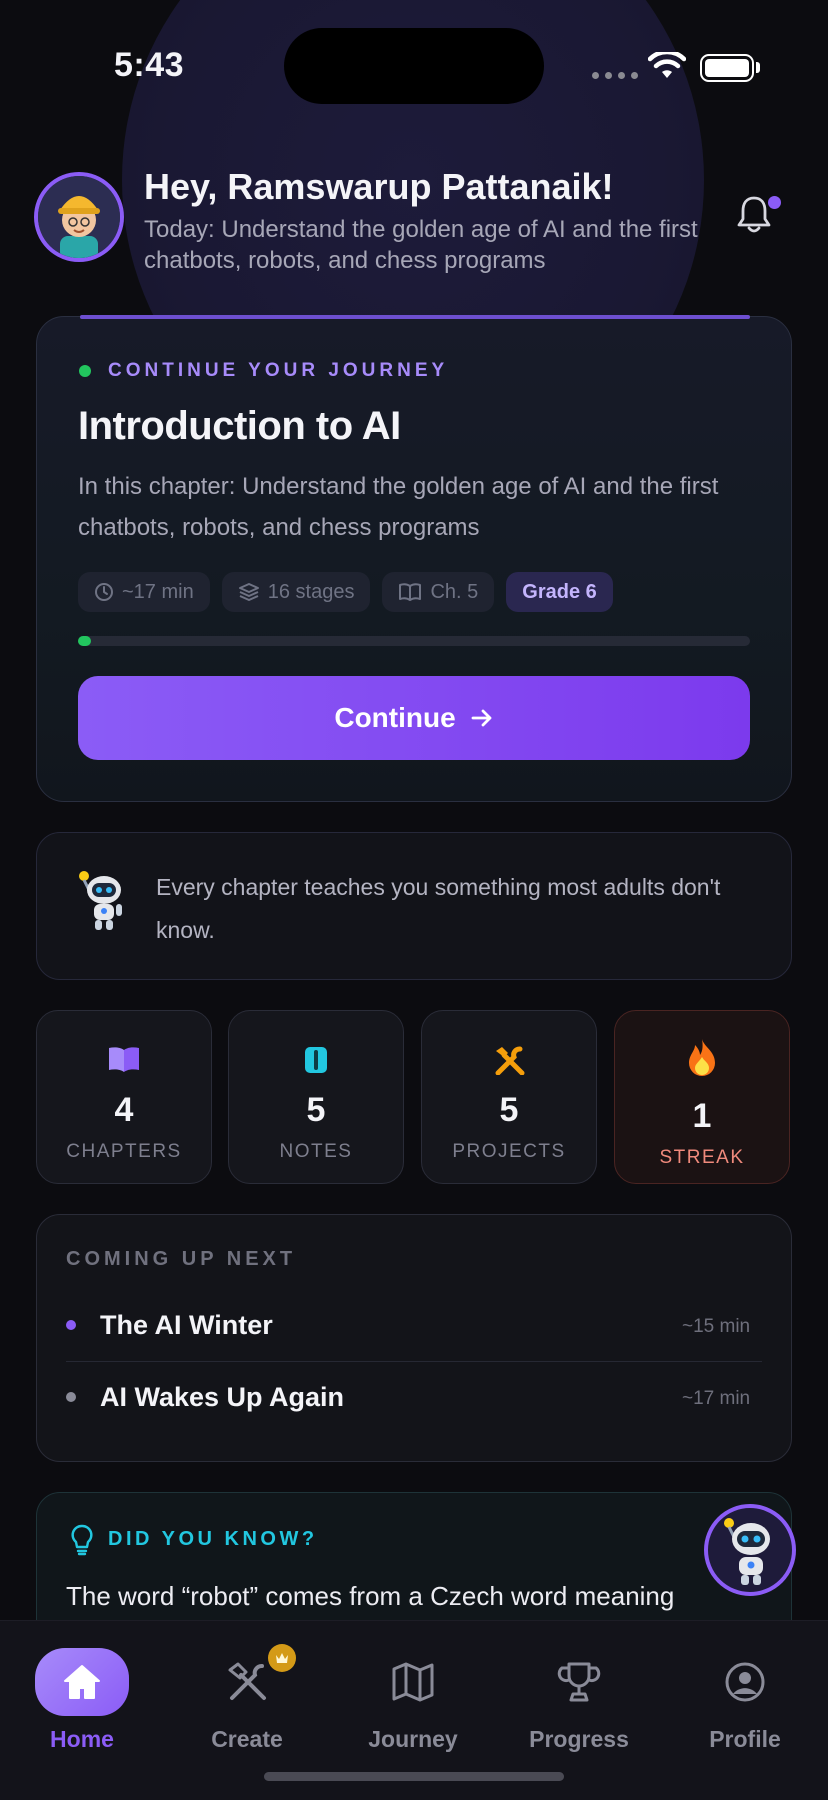 The image size is (828, 1800). What do you see at coordinates (509, 1060) in the screenshot?
I see `tools-icon` at bounding box center [509, 1060].